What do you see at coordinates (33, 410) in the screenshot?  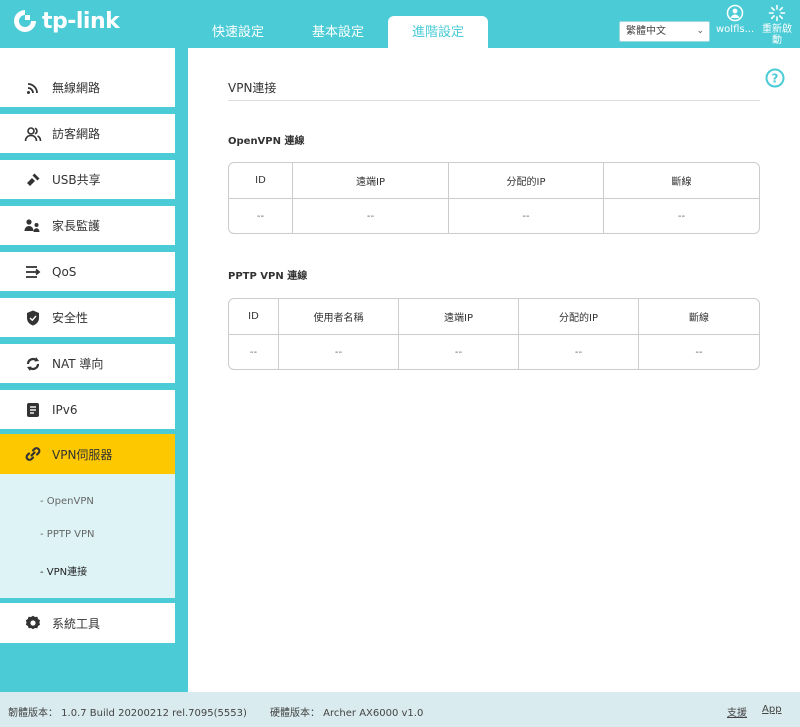 I see `ipv6-icon` at bounding box center [33, 410].